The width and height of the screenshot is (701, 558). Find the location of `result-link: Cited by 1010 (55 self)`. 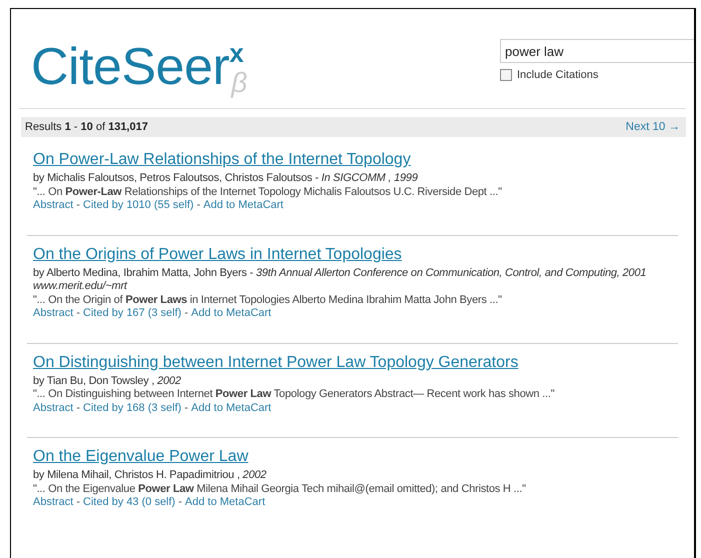

result-link: Cited by 1010 (55 self) is located at coordinates (138, 205).